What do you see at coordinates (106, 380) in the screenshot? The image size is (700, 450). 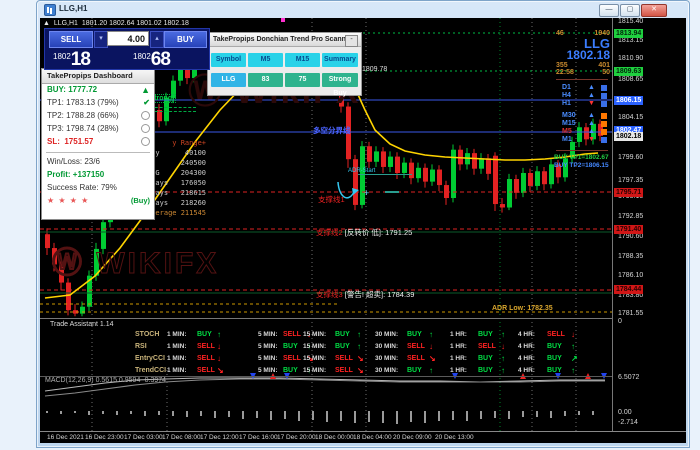 I see `macd-label: MACD(12,26,9) 0.5615 0.9594 -0.3974` at bounding box center [106, 380].